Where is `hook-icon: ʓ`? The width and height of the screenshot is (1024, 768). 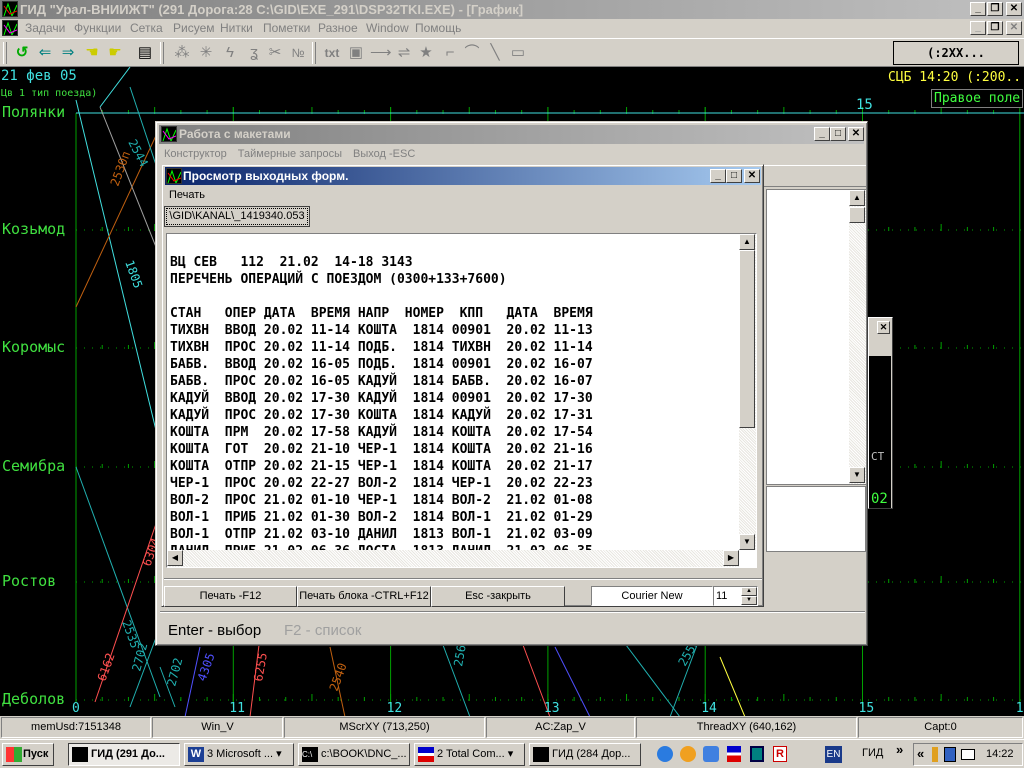 hook-icon: ʓ is located at coordinates (254, 53).